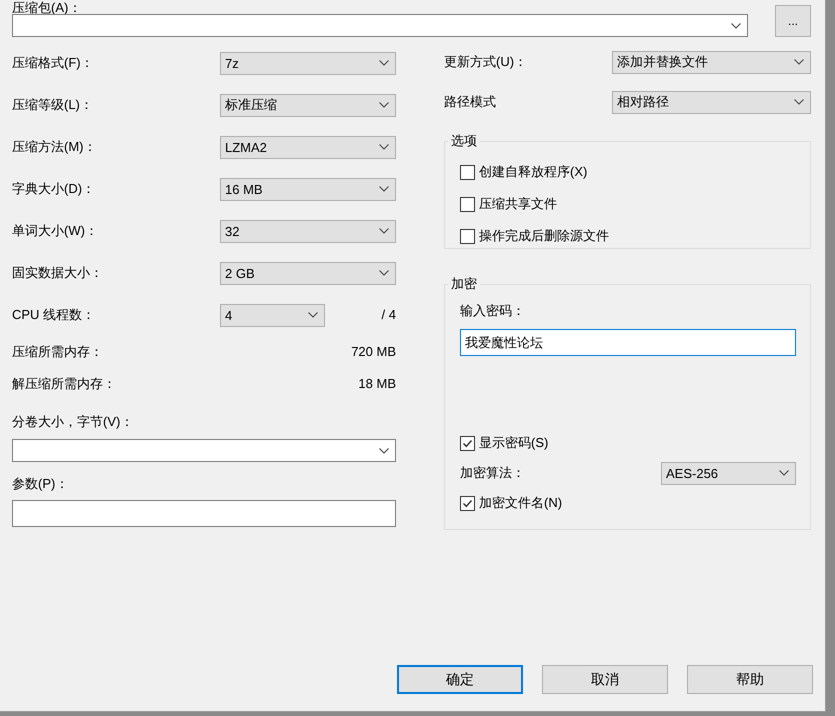 The height and width of the screenshot is (716, 835). I want to click on dropdown: 4, so click(272, 315).